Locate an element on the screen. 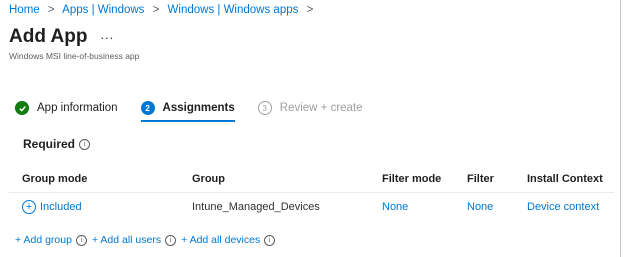 This screenshot has height=257, width=623. breadcrumb-windows-apps: Windows | Windows apps is located at coordinates (233, 10).